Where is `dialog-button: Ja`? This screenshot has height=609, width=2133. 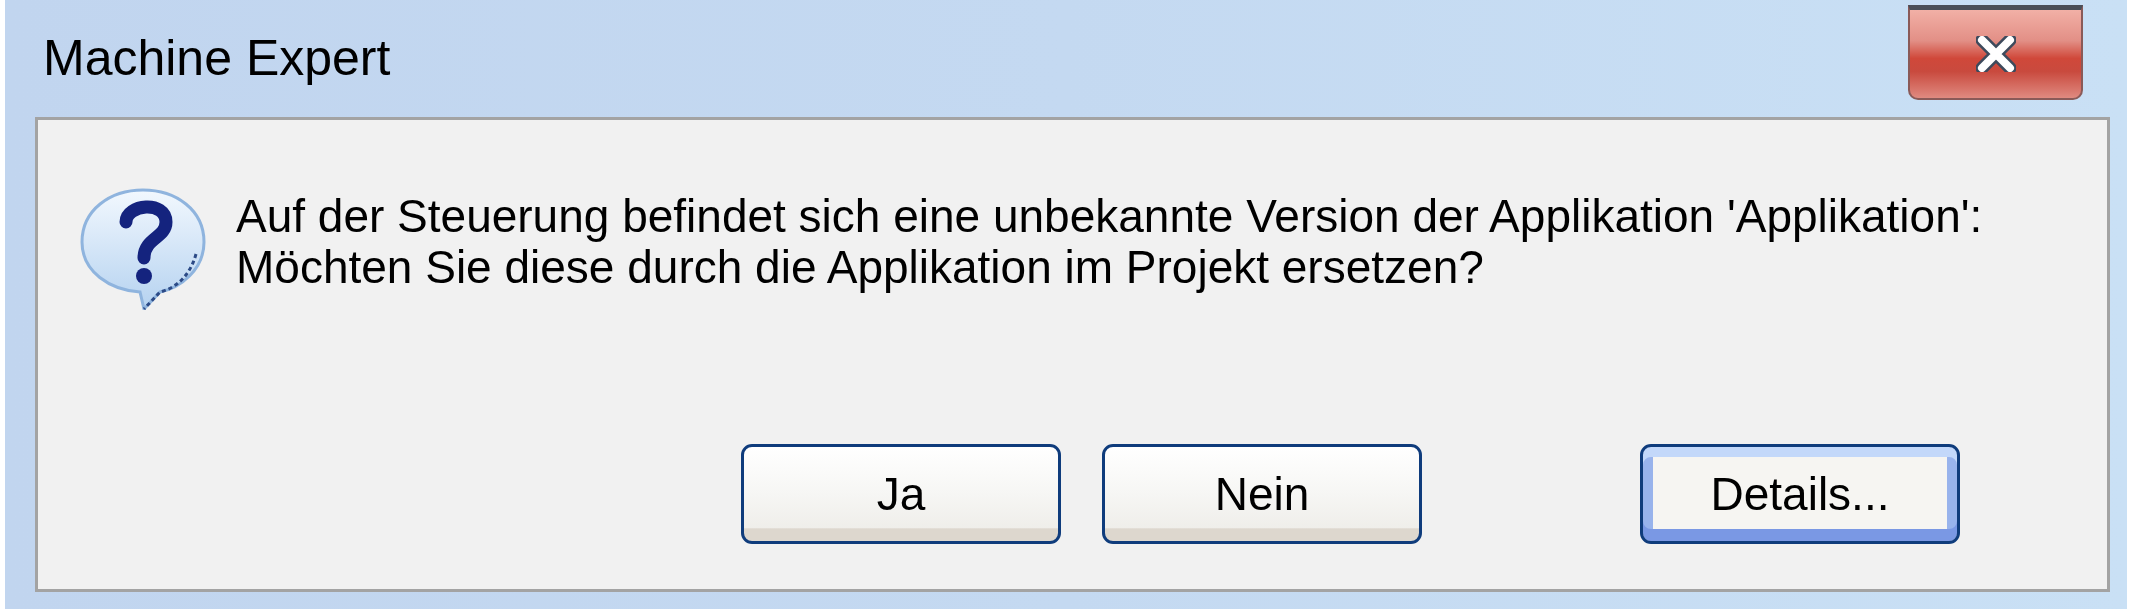
dialog-button: Ja is located at coordinates (901, 494).